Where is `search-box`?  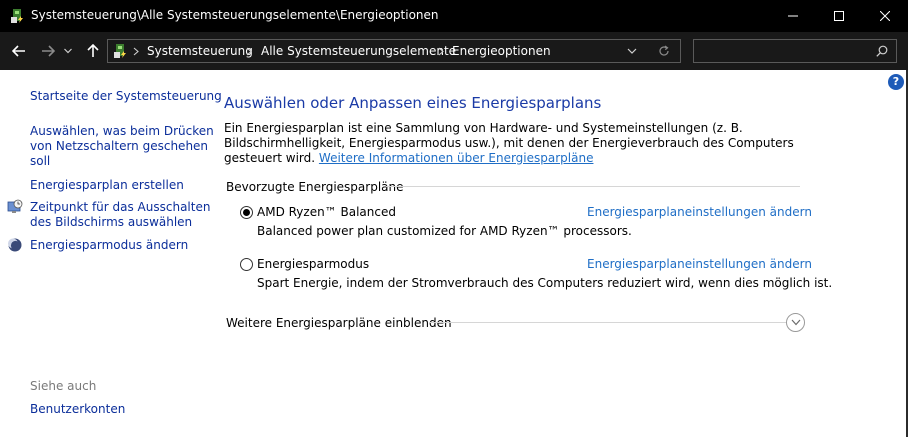
search-box is located at coordinates (795, 51).